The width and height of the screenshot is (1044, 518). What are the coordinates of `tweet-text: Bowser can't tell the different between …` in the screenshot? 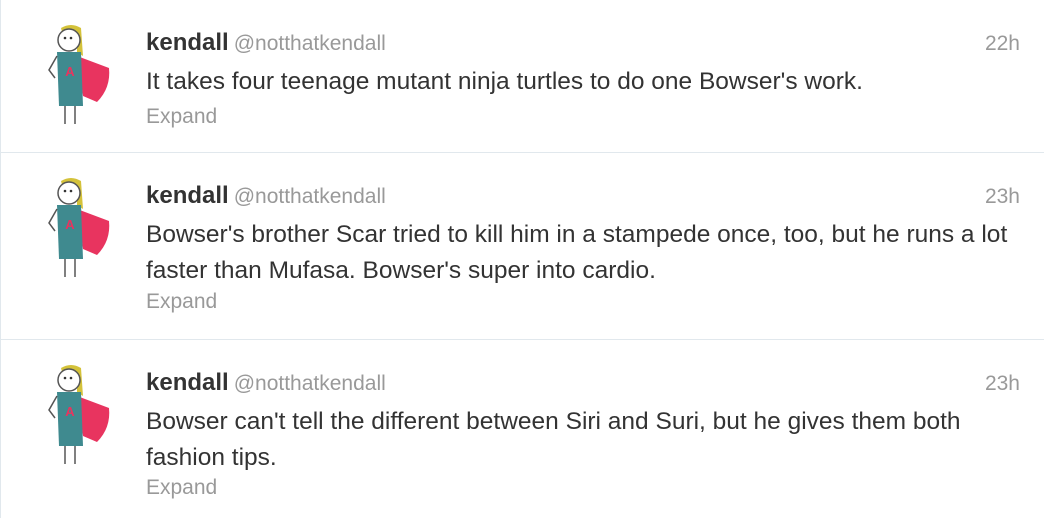 It's located at (553, 439).